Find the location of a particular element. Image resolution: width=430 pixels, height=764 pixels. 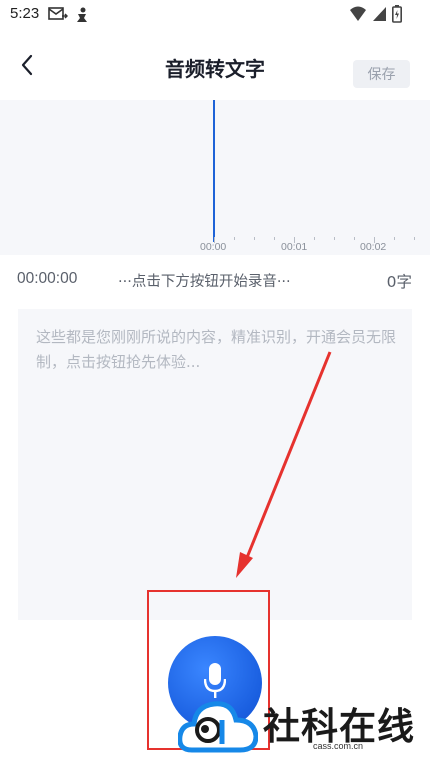

watermark: 社科在线 cass.com.cn is located at coordinates (296, 725).